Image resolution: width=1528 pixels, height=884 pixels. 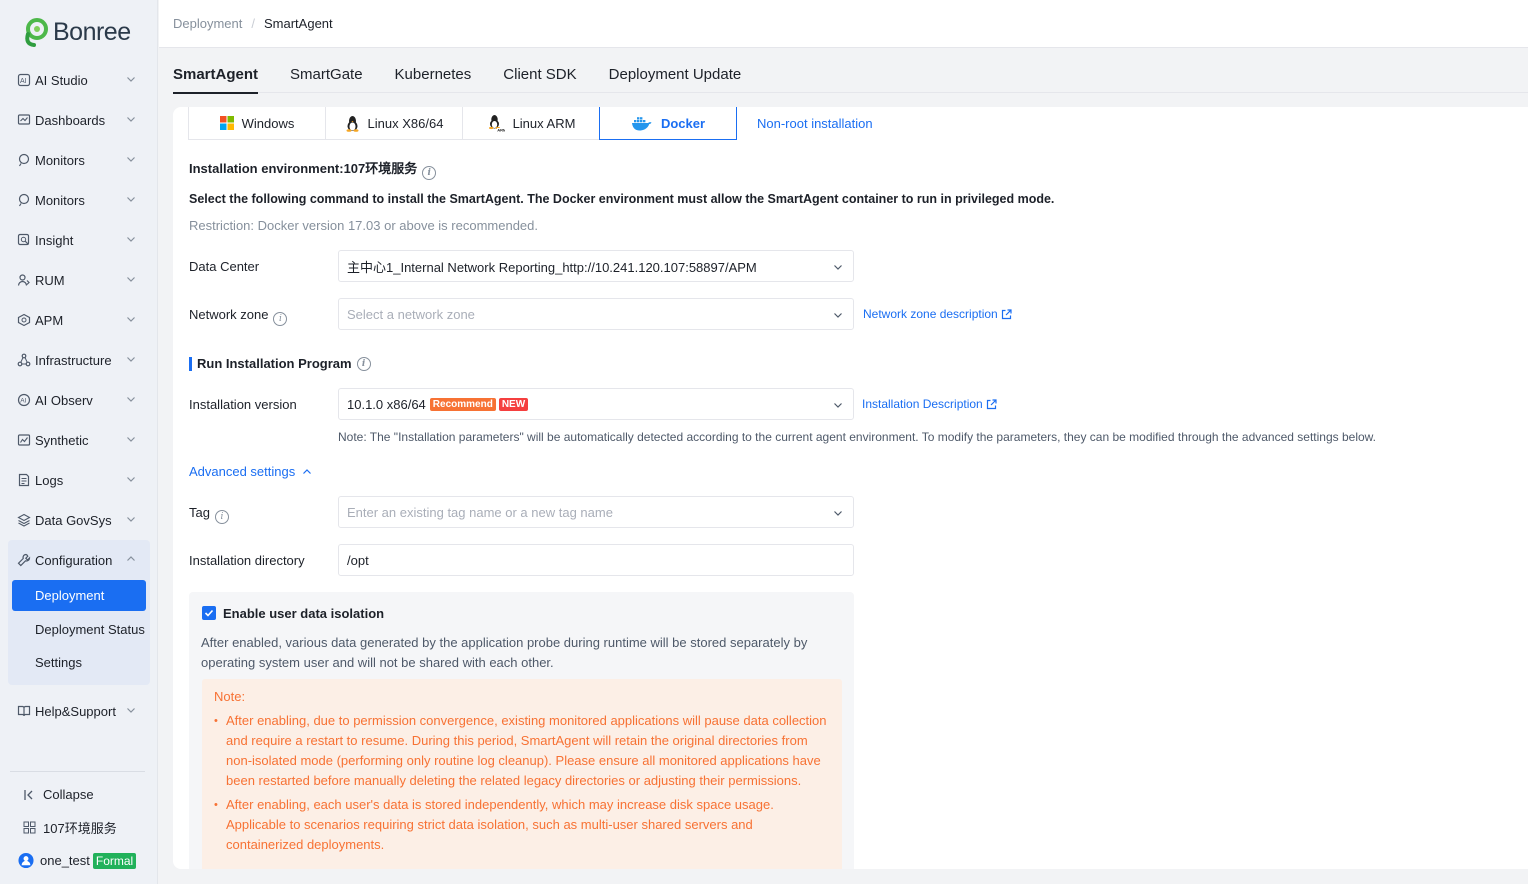 What do you see at coordinates (49, 320) in the screenshot?
I see `sidebar-item-label: APM` at bounding box center [49, 320].